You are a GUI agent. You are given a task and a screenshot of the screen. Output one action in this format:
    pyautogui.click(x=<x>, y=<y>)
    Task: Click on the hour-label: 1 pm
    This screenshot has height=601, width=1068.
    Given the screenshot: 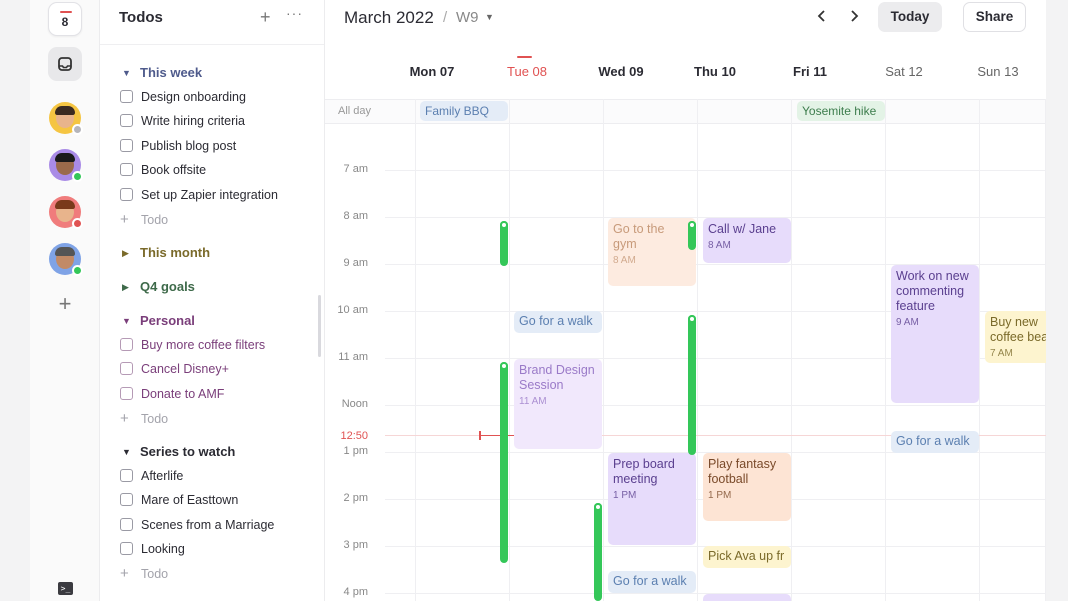 What is the action you would take?
    pyautogui.click(x=355, y=451)
    